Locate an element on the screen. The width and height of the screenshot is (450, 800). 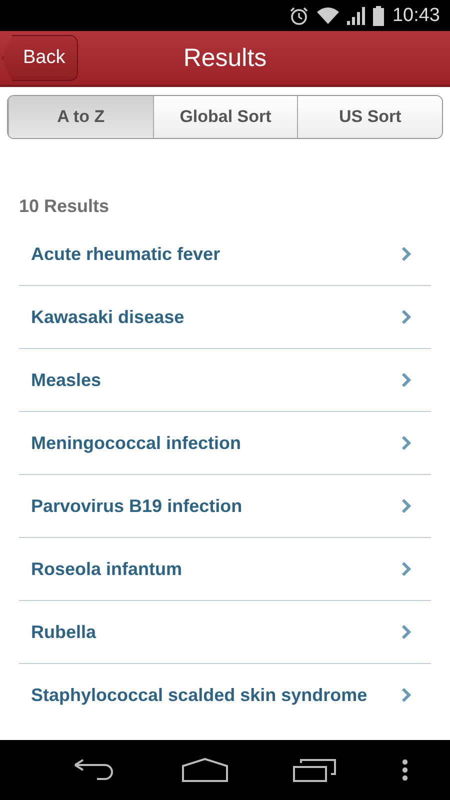
sort-tab: Global Sort is located at coordinates (225, 117).